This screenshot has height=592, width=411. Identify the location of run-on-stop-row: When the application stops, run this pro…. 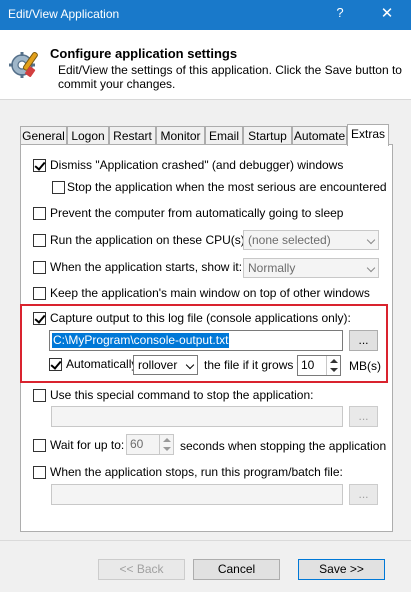
(203, 473).